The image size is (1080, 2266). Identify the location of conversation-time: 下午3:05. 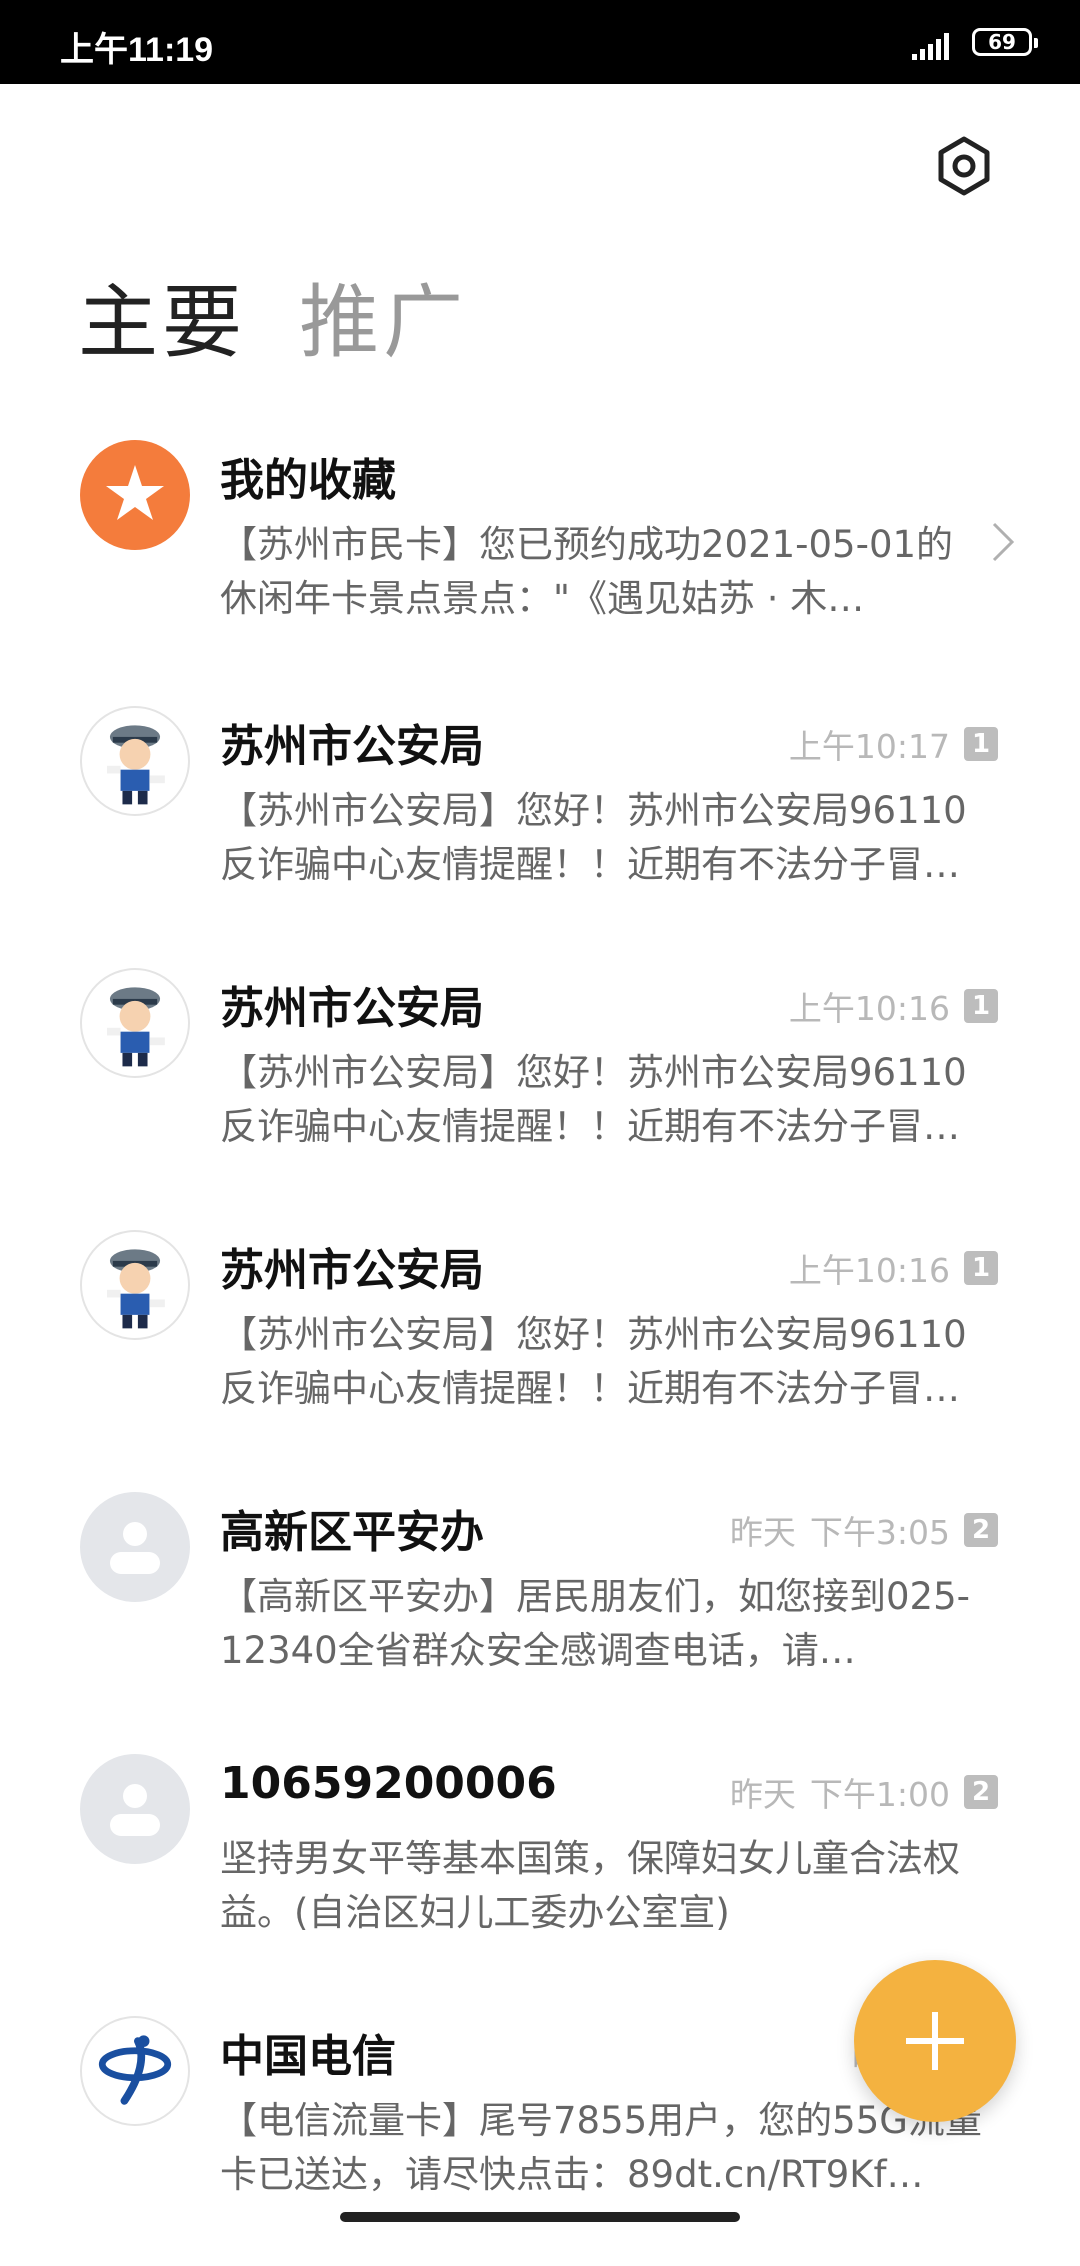
(879, 1532).